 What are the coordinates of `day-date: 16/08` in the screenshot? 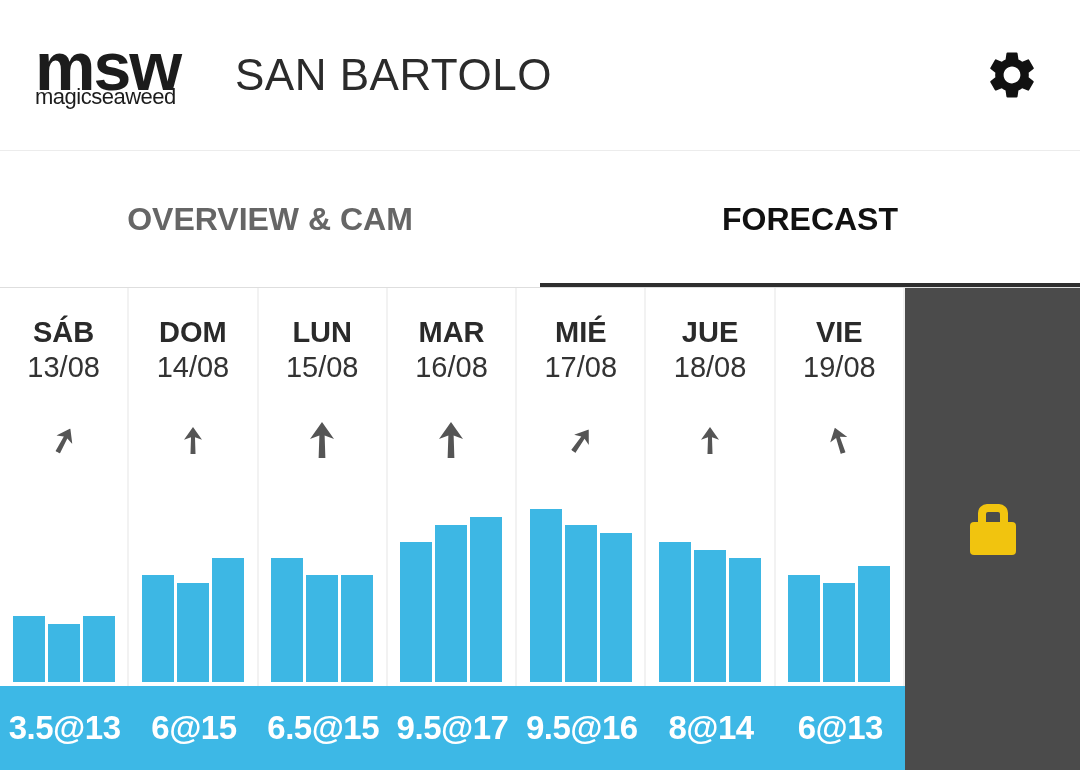 It's located at (451, 367).